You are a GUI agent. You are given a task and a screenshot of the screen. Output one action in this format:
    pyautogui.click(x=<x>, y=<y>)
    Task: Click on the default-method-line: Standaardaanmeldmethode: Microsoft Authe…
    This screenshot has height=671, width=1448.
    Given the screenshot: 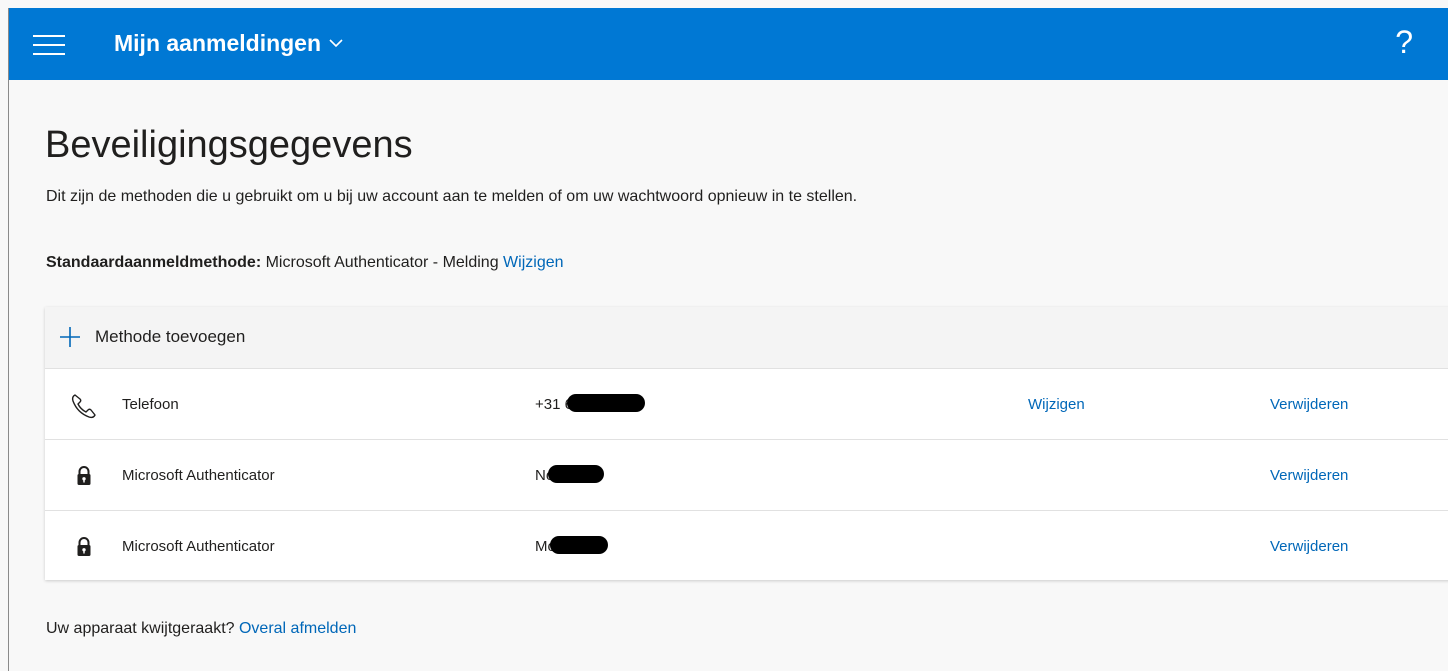 What is the action you would take?
    pyautogui.click(x=305, y=263)
    